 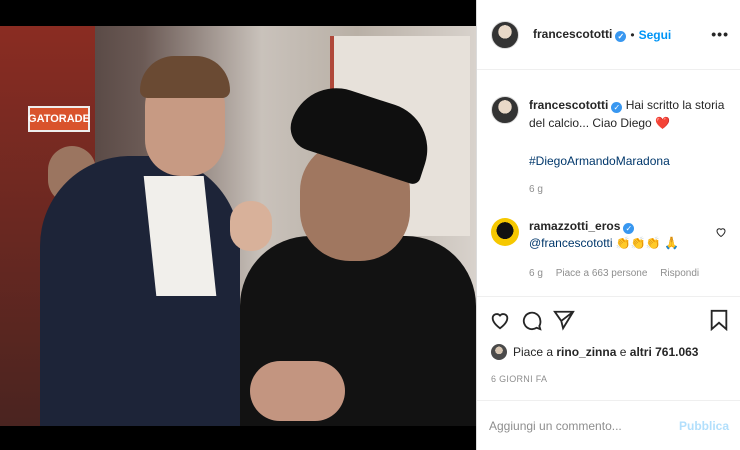 I want to click on reply-button: Rispondi, so click(x=679, y=273).